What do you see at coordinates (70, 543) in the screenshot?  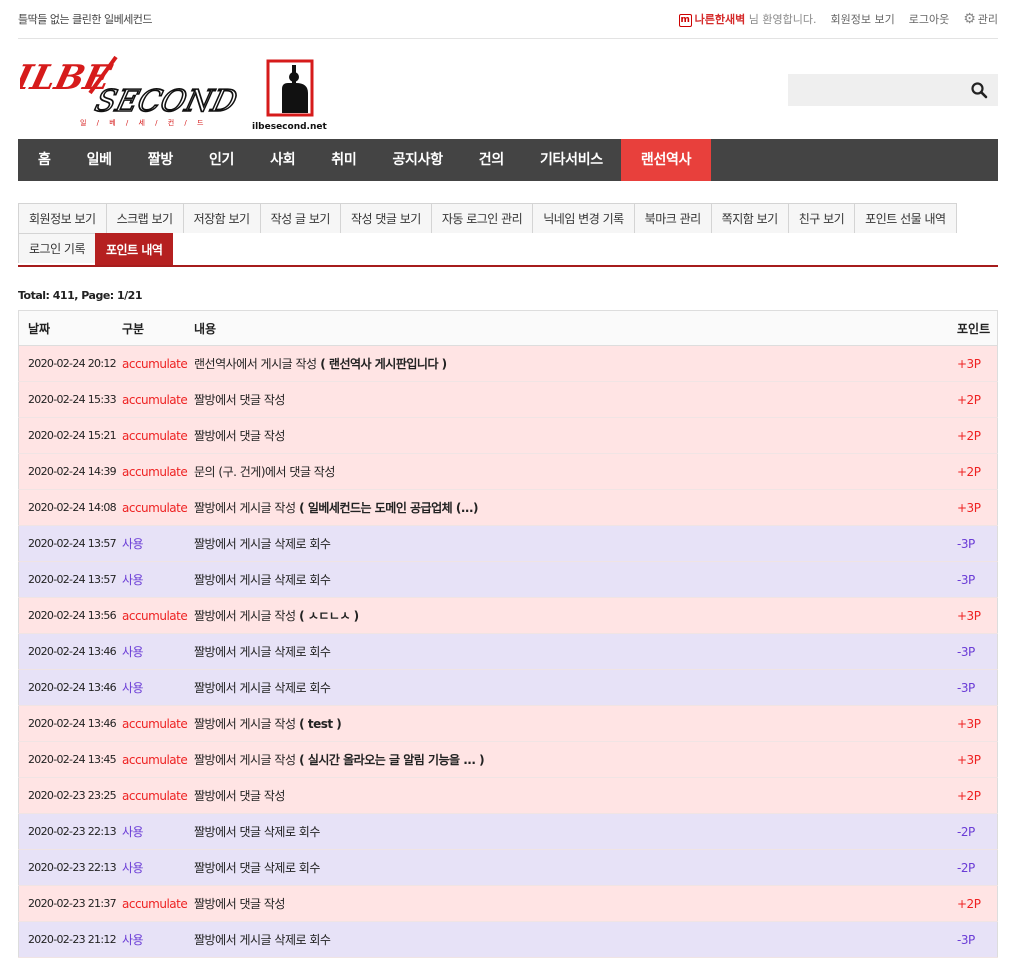 I see `row-date: 2020-02-24 13:57` at bounding box center [70, 543].